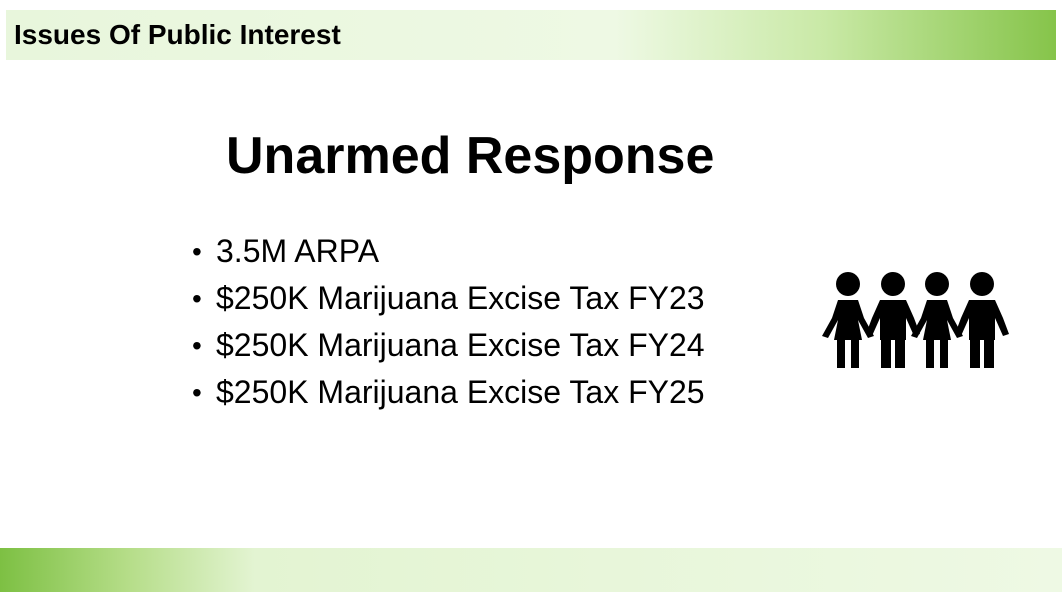  I want to click on bullet-item: • 3.5M ARPA, so click(446, 251).